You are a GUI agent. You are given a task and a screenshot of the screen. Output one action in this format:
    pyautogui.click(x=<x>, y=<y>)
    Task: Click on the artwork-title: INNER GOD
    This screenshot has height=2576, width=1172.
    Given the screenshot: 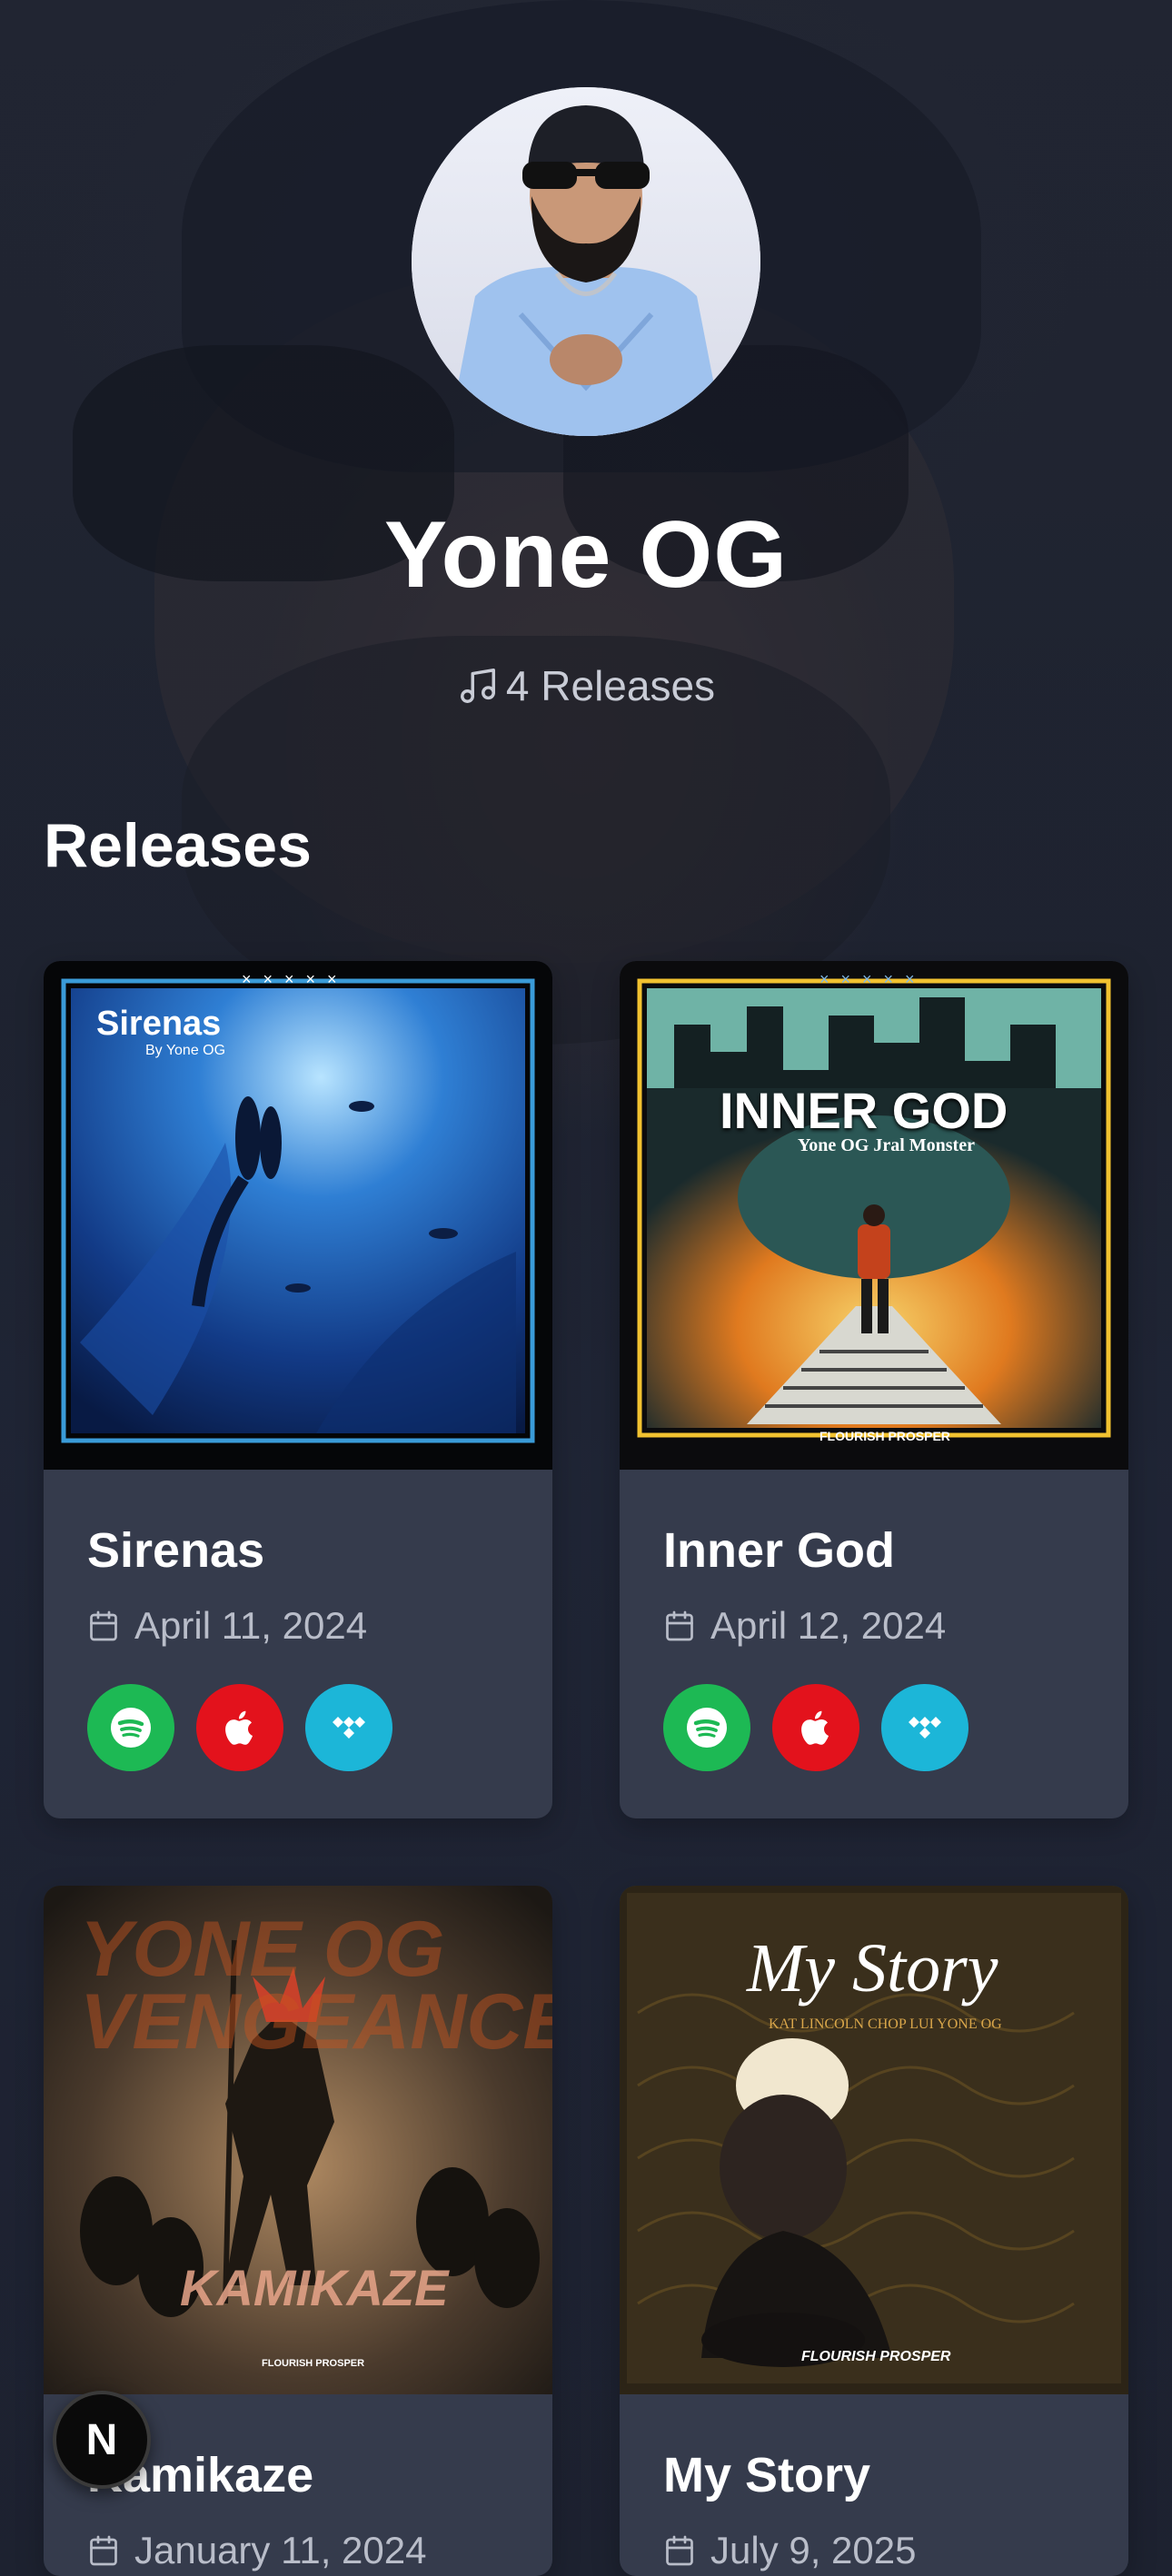 What is the action you would take?
    pyautogui.click(x=864, y=1110)
    